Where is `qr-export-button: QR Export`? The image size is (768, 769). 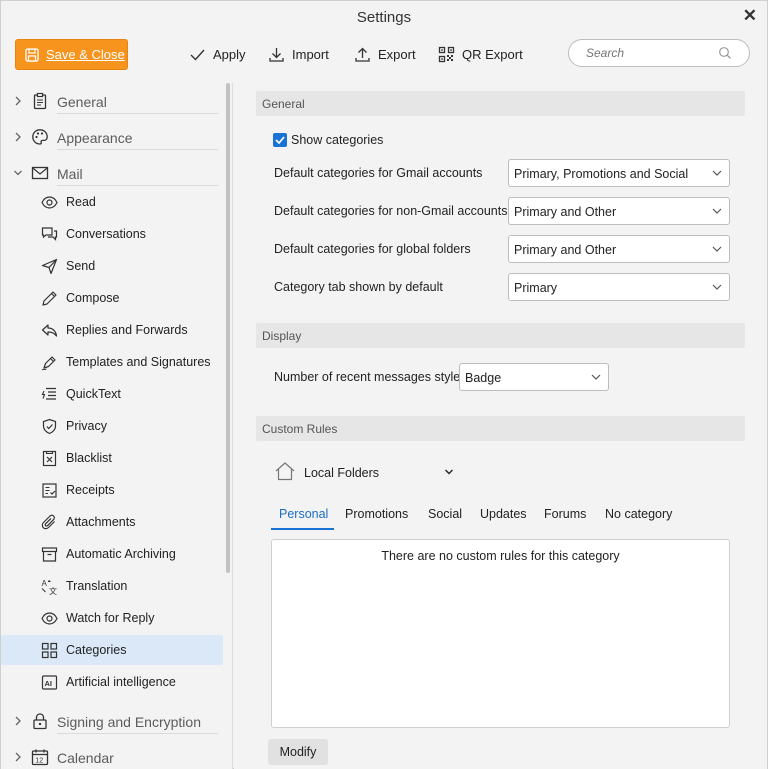 qr-export-button: QR Export is located at coordinates (480, 54).